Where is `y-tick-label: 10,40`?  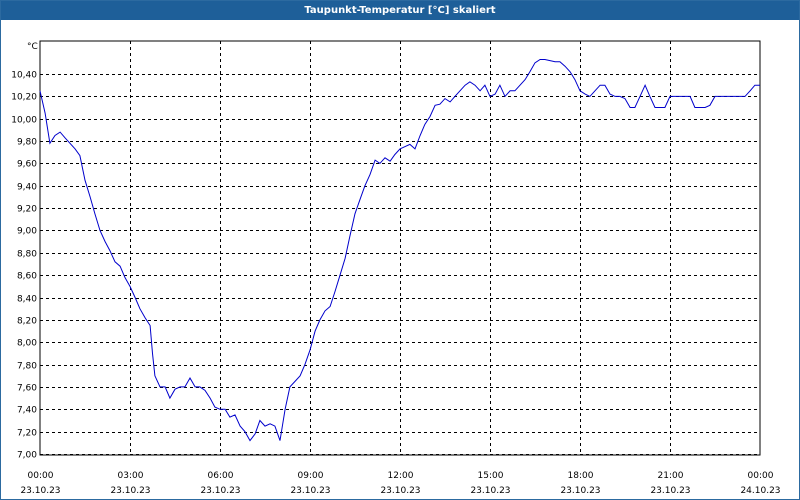 y-tick-label: 10,40 is located at coordinates (24, 76).